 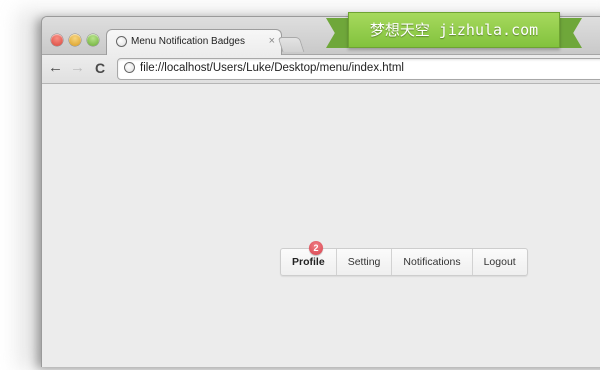 I want to click on menu-item-label: Profile, so click(x=308, y=262).